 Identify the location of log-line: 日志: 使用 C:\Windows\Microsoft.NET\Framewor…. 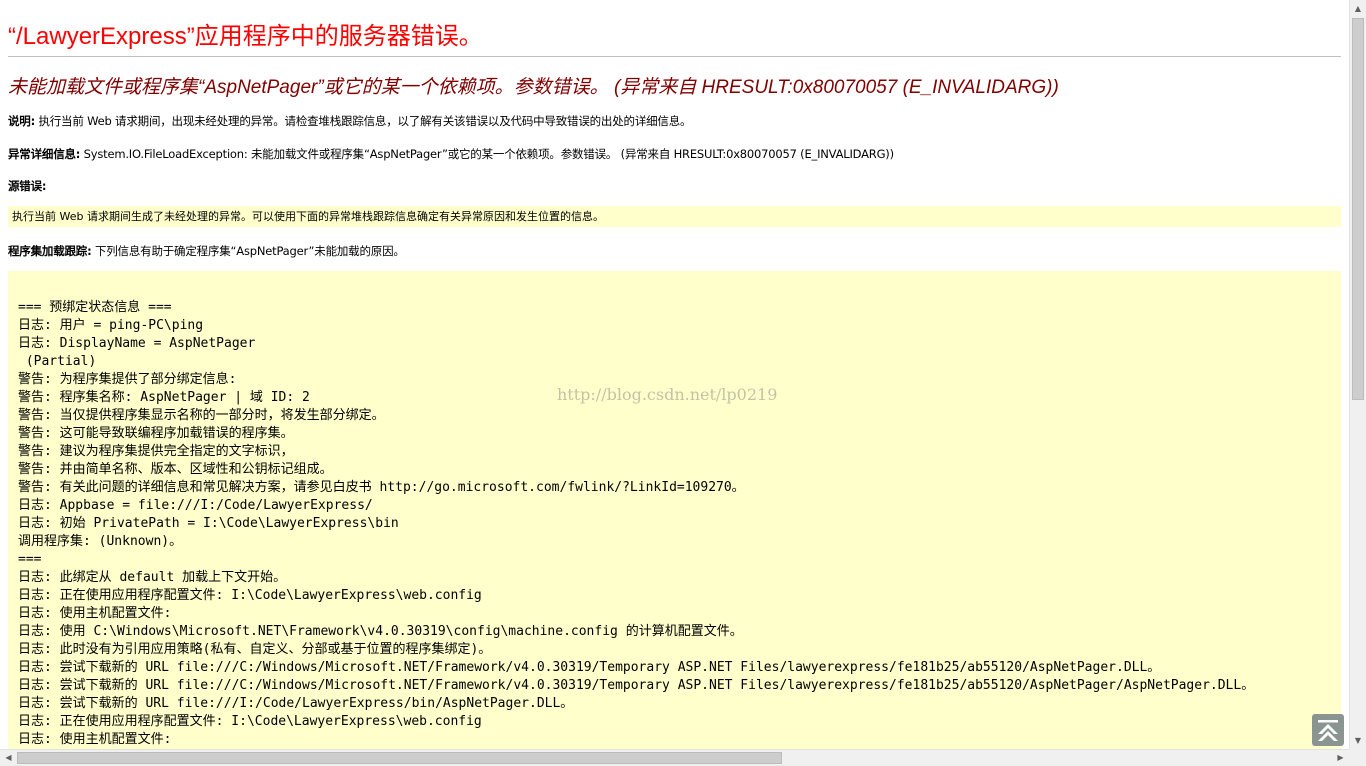
(380, 631).